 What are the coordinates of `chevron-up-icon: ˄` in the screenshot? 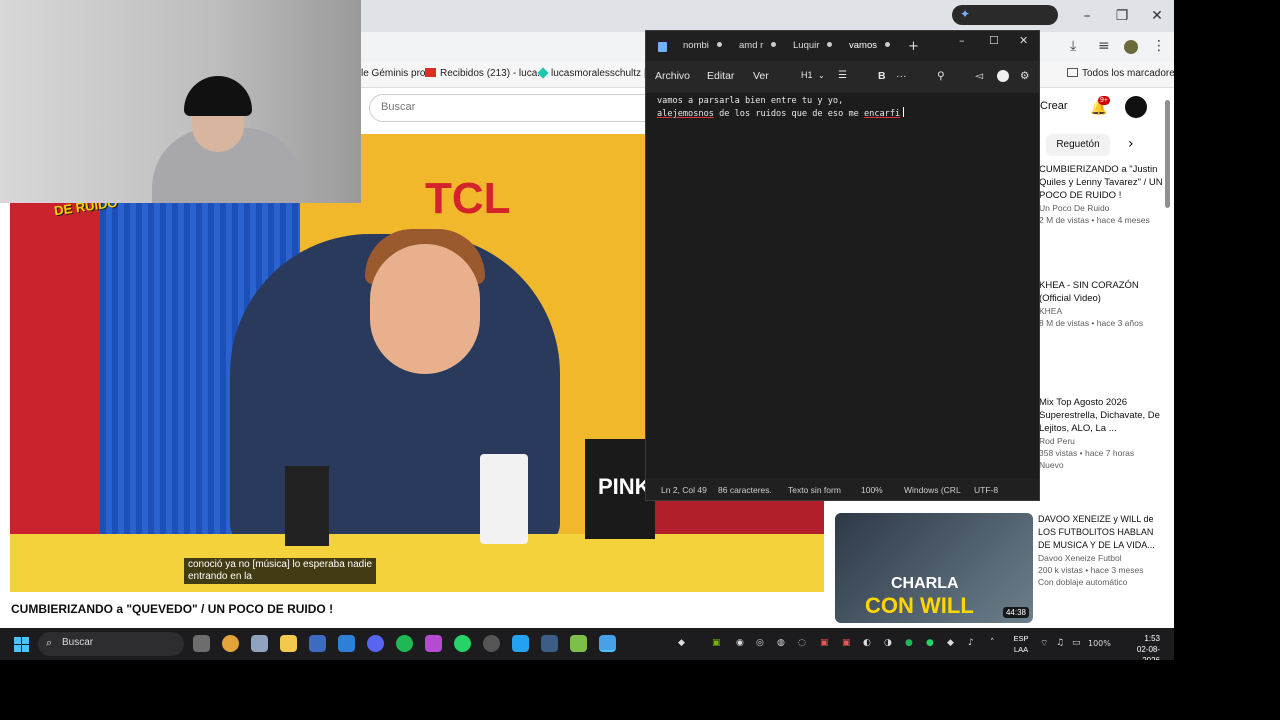 It's located at (992, 643).